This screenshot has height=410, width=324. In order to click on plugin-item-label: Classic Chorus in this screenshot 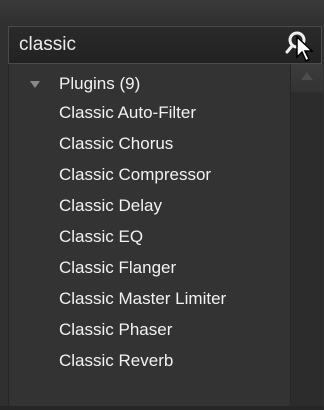, I will do `click(116, 143)`.